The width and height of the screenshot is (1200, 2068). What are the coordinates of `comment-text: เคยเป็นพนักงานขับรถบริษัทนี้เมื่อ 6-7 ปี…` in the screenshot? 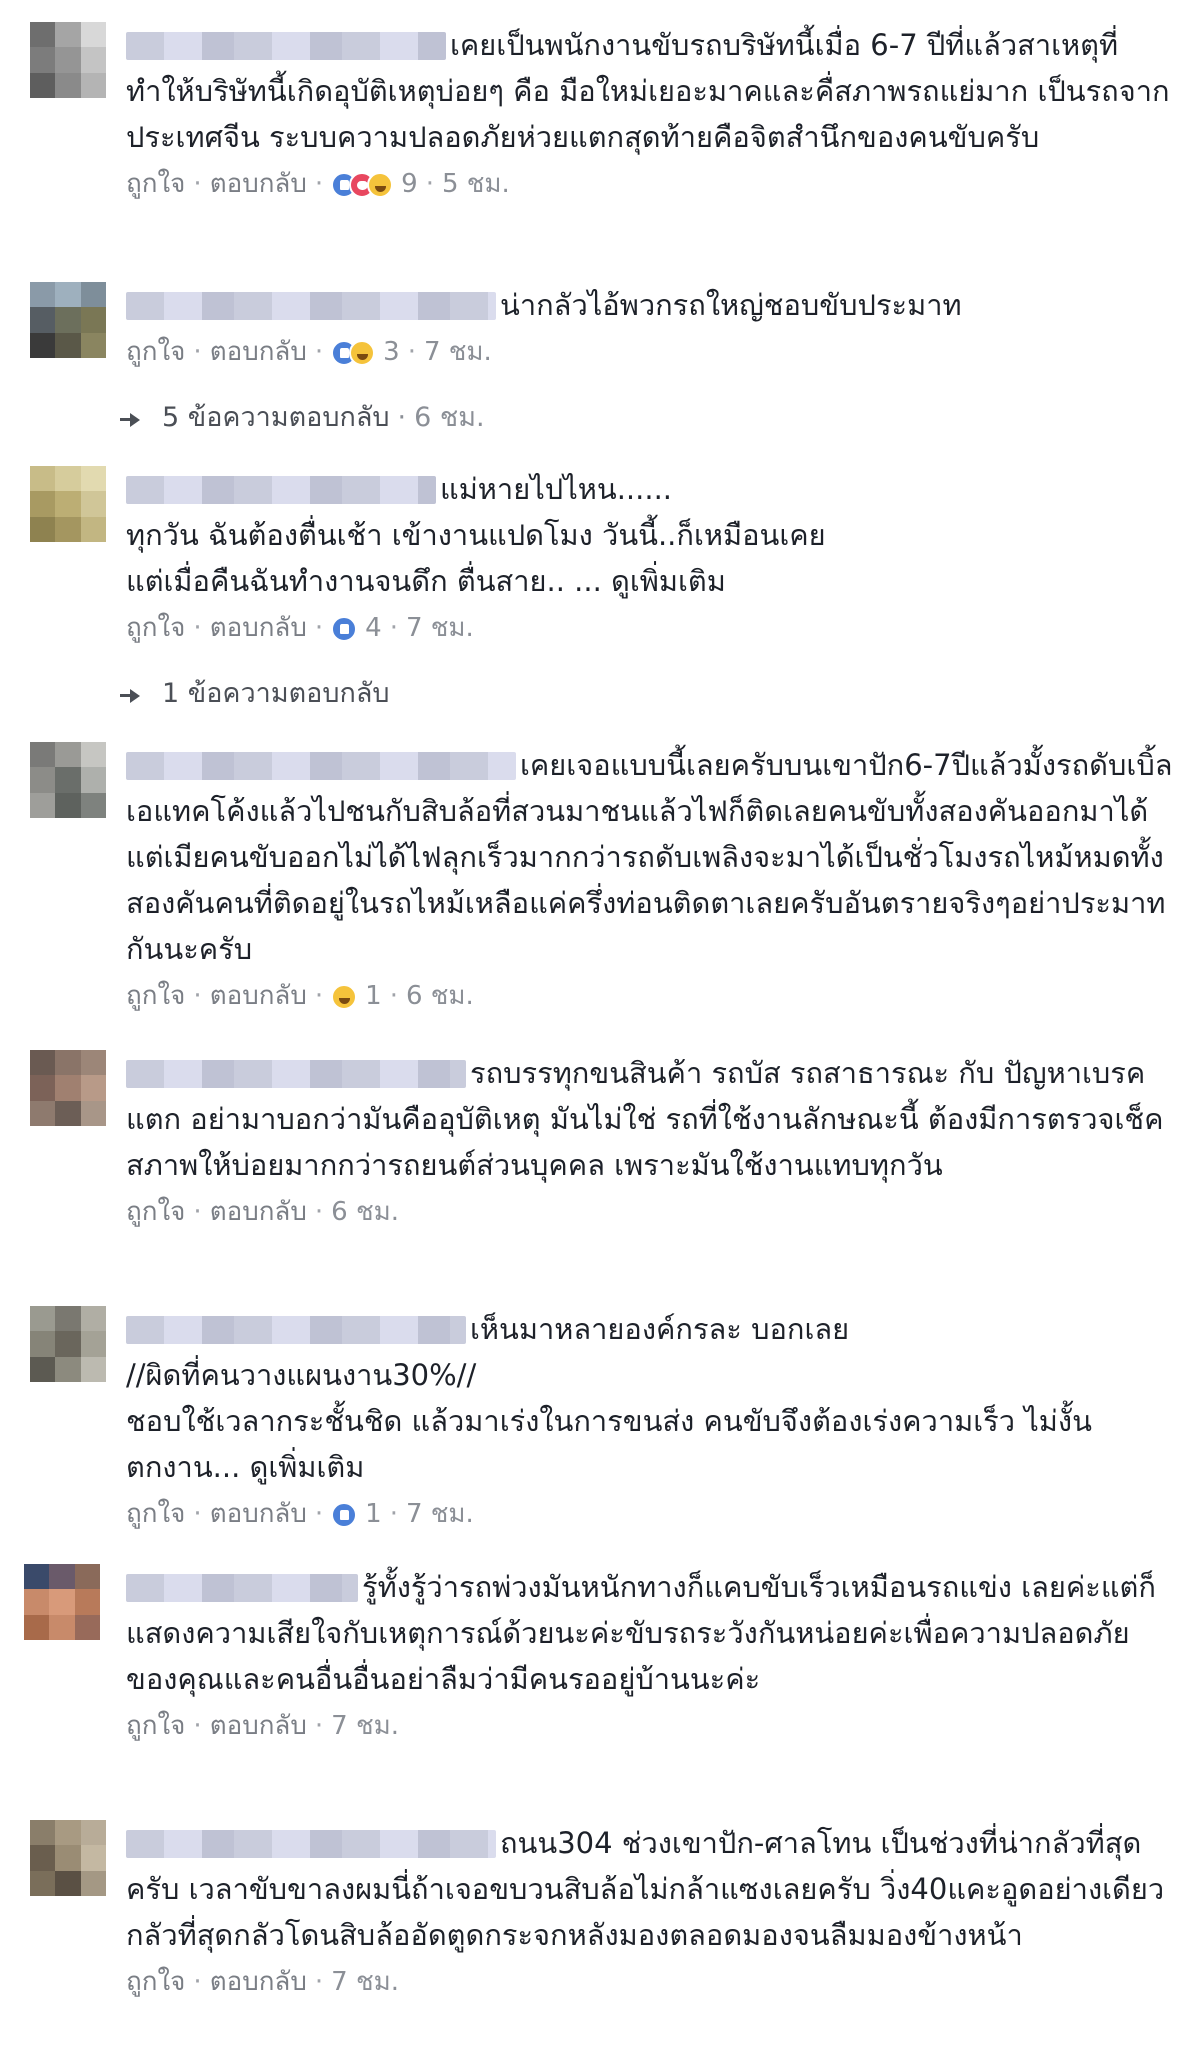 It's located at (648, 91).